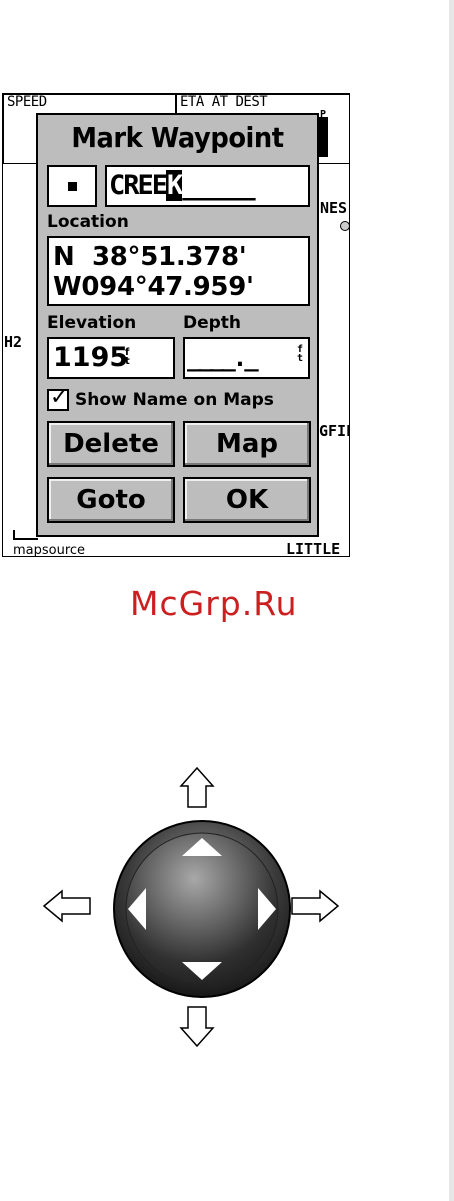  I want to click on show-name-checkbox: ✓, so click(58, 398).